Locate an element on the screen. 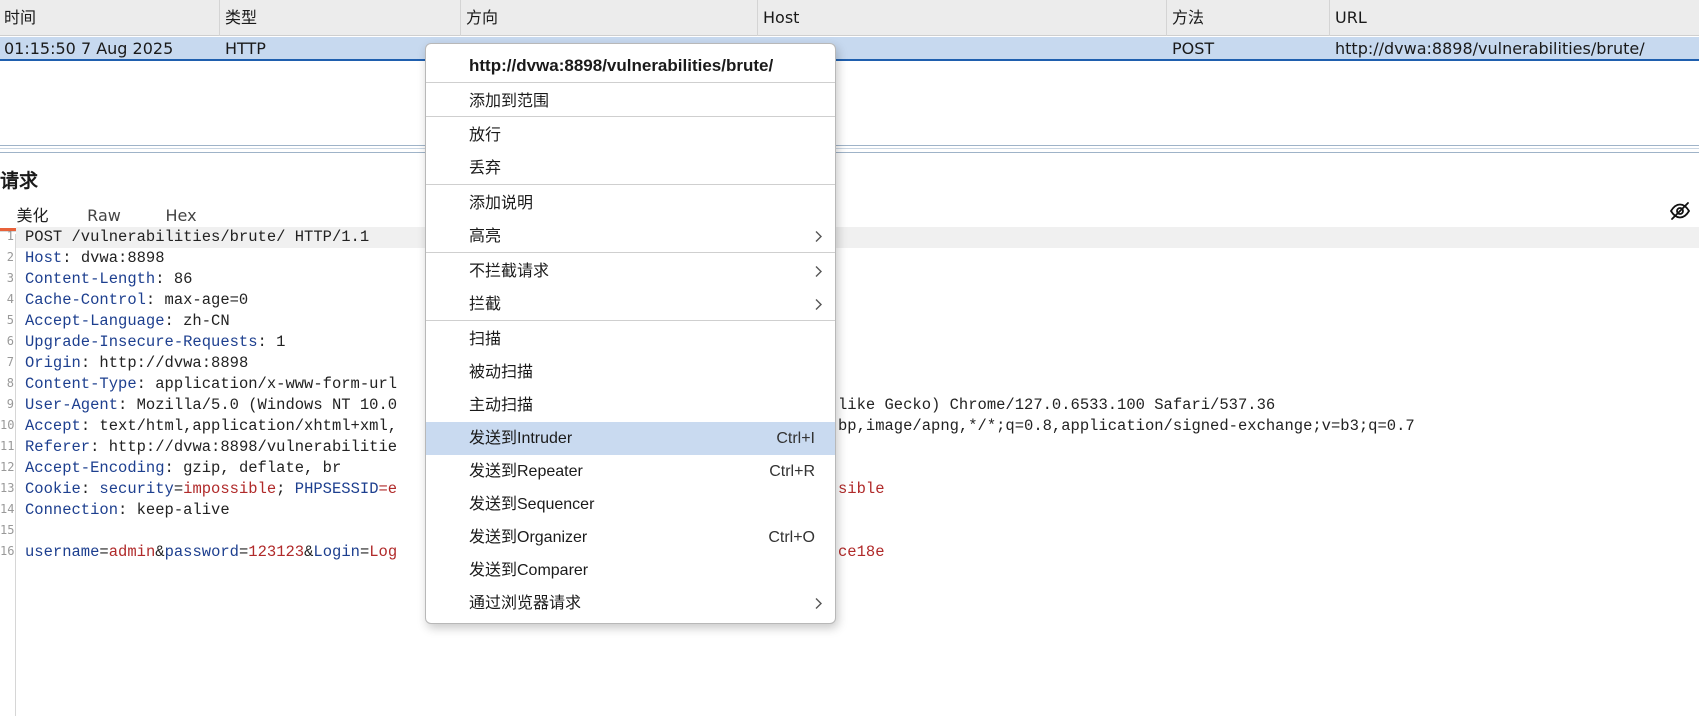 This screenshot has width=1699, height=716. header-key: Upgrade-Insecure-Requests is located at coordinates (141, 342).